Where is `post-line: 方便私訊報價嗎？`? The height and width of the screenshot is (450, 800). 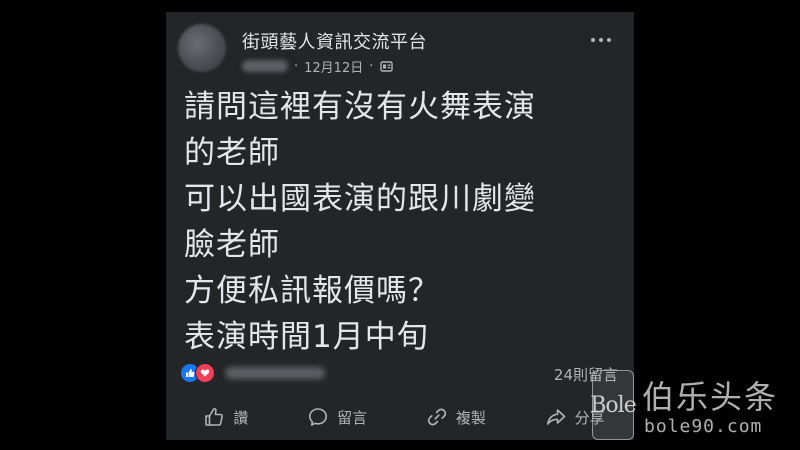 post-line: 方便私訊報價嗎？ is located at coordinates (312, 291).